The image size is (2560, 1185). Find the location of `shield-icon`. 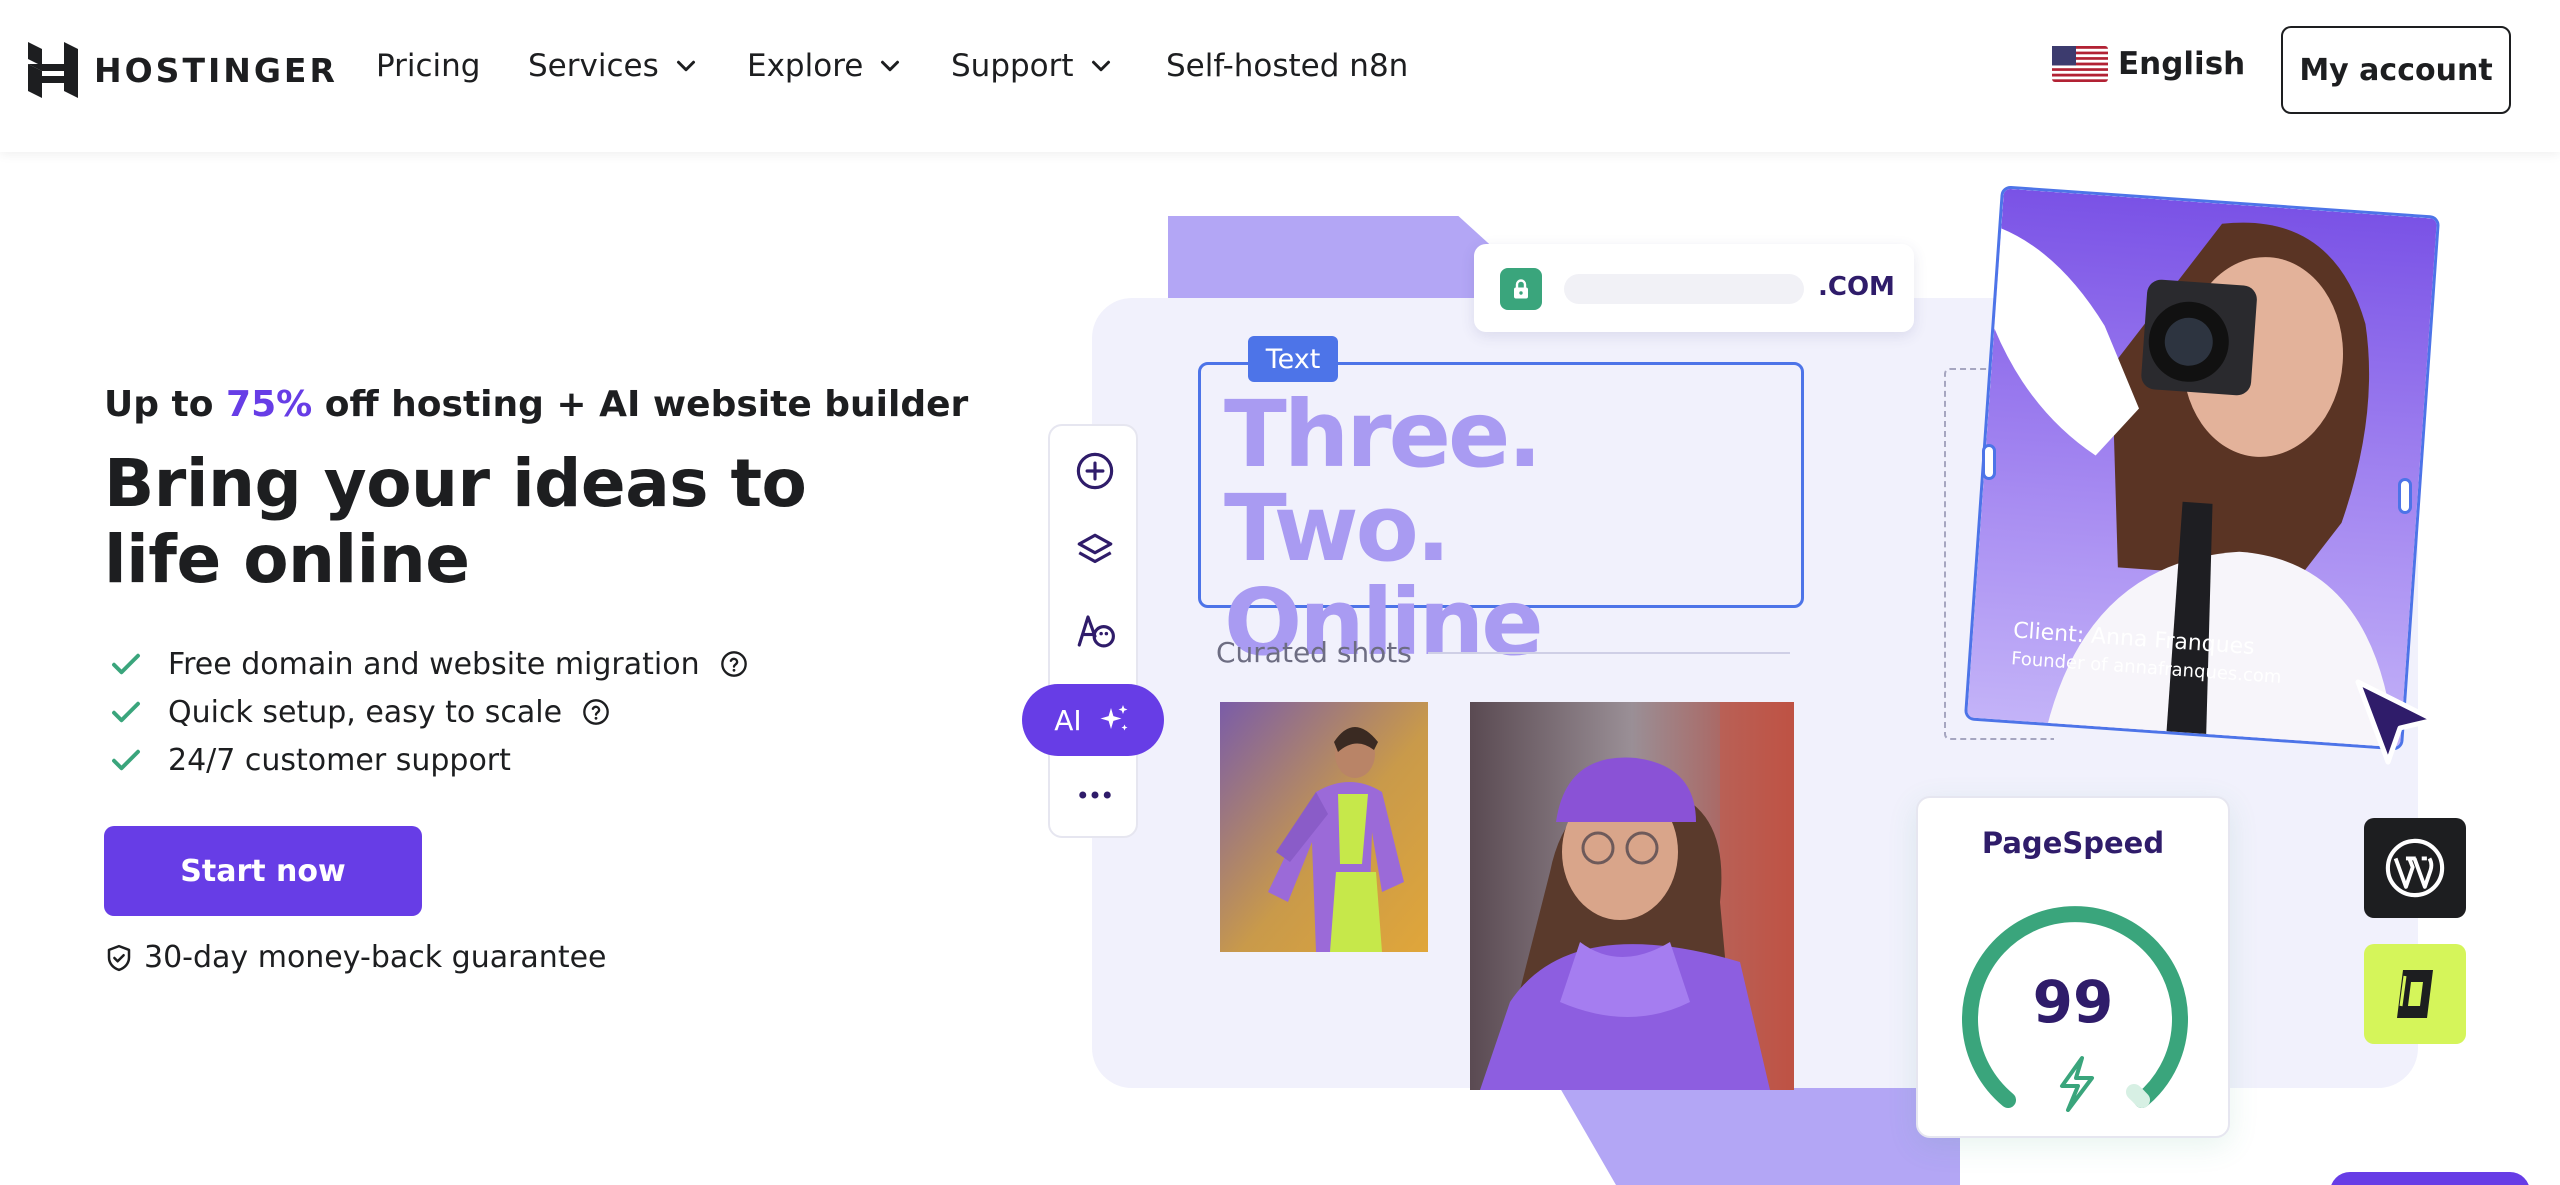

shield-icon is located at coordinates (119, 957).